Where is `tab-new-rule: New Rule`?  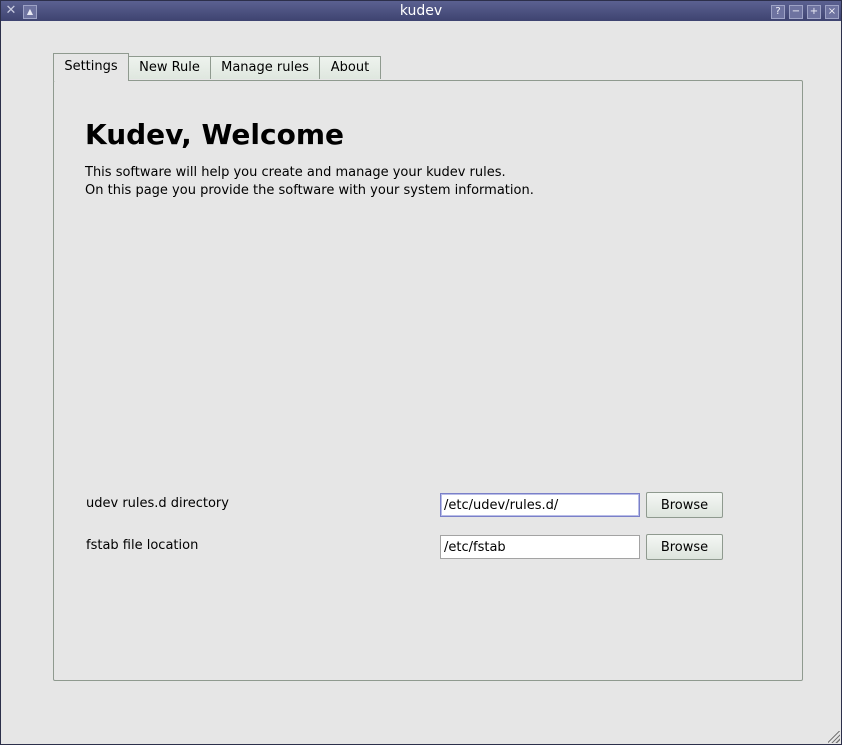
tab-new-rule: New Rule is located at coordinates (169, 67).